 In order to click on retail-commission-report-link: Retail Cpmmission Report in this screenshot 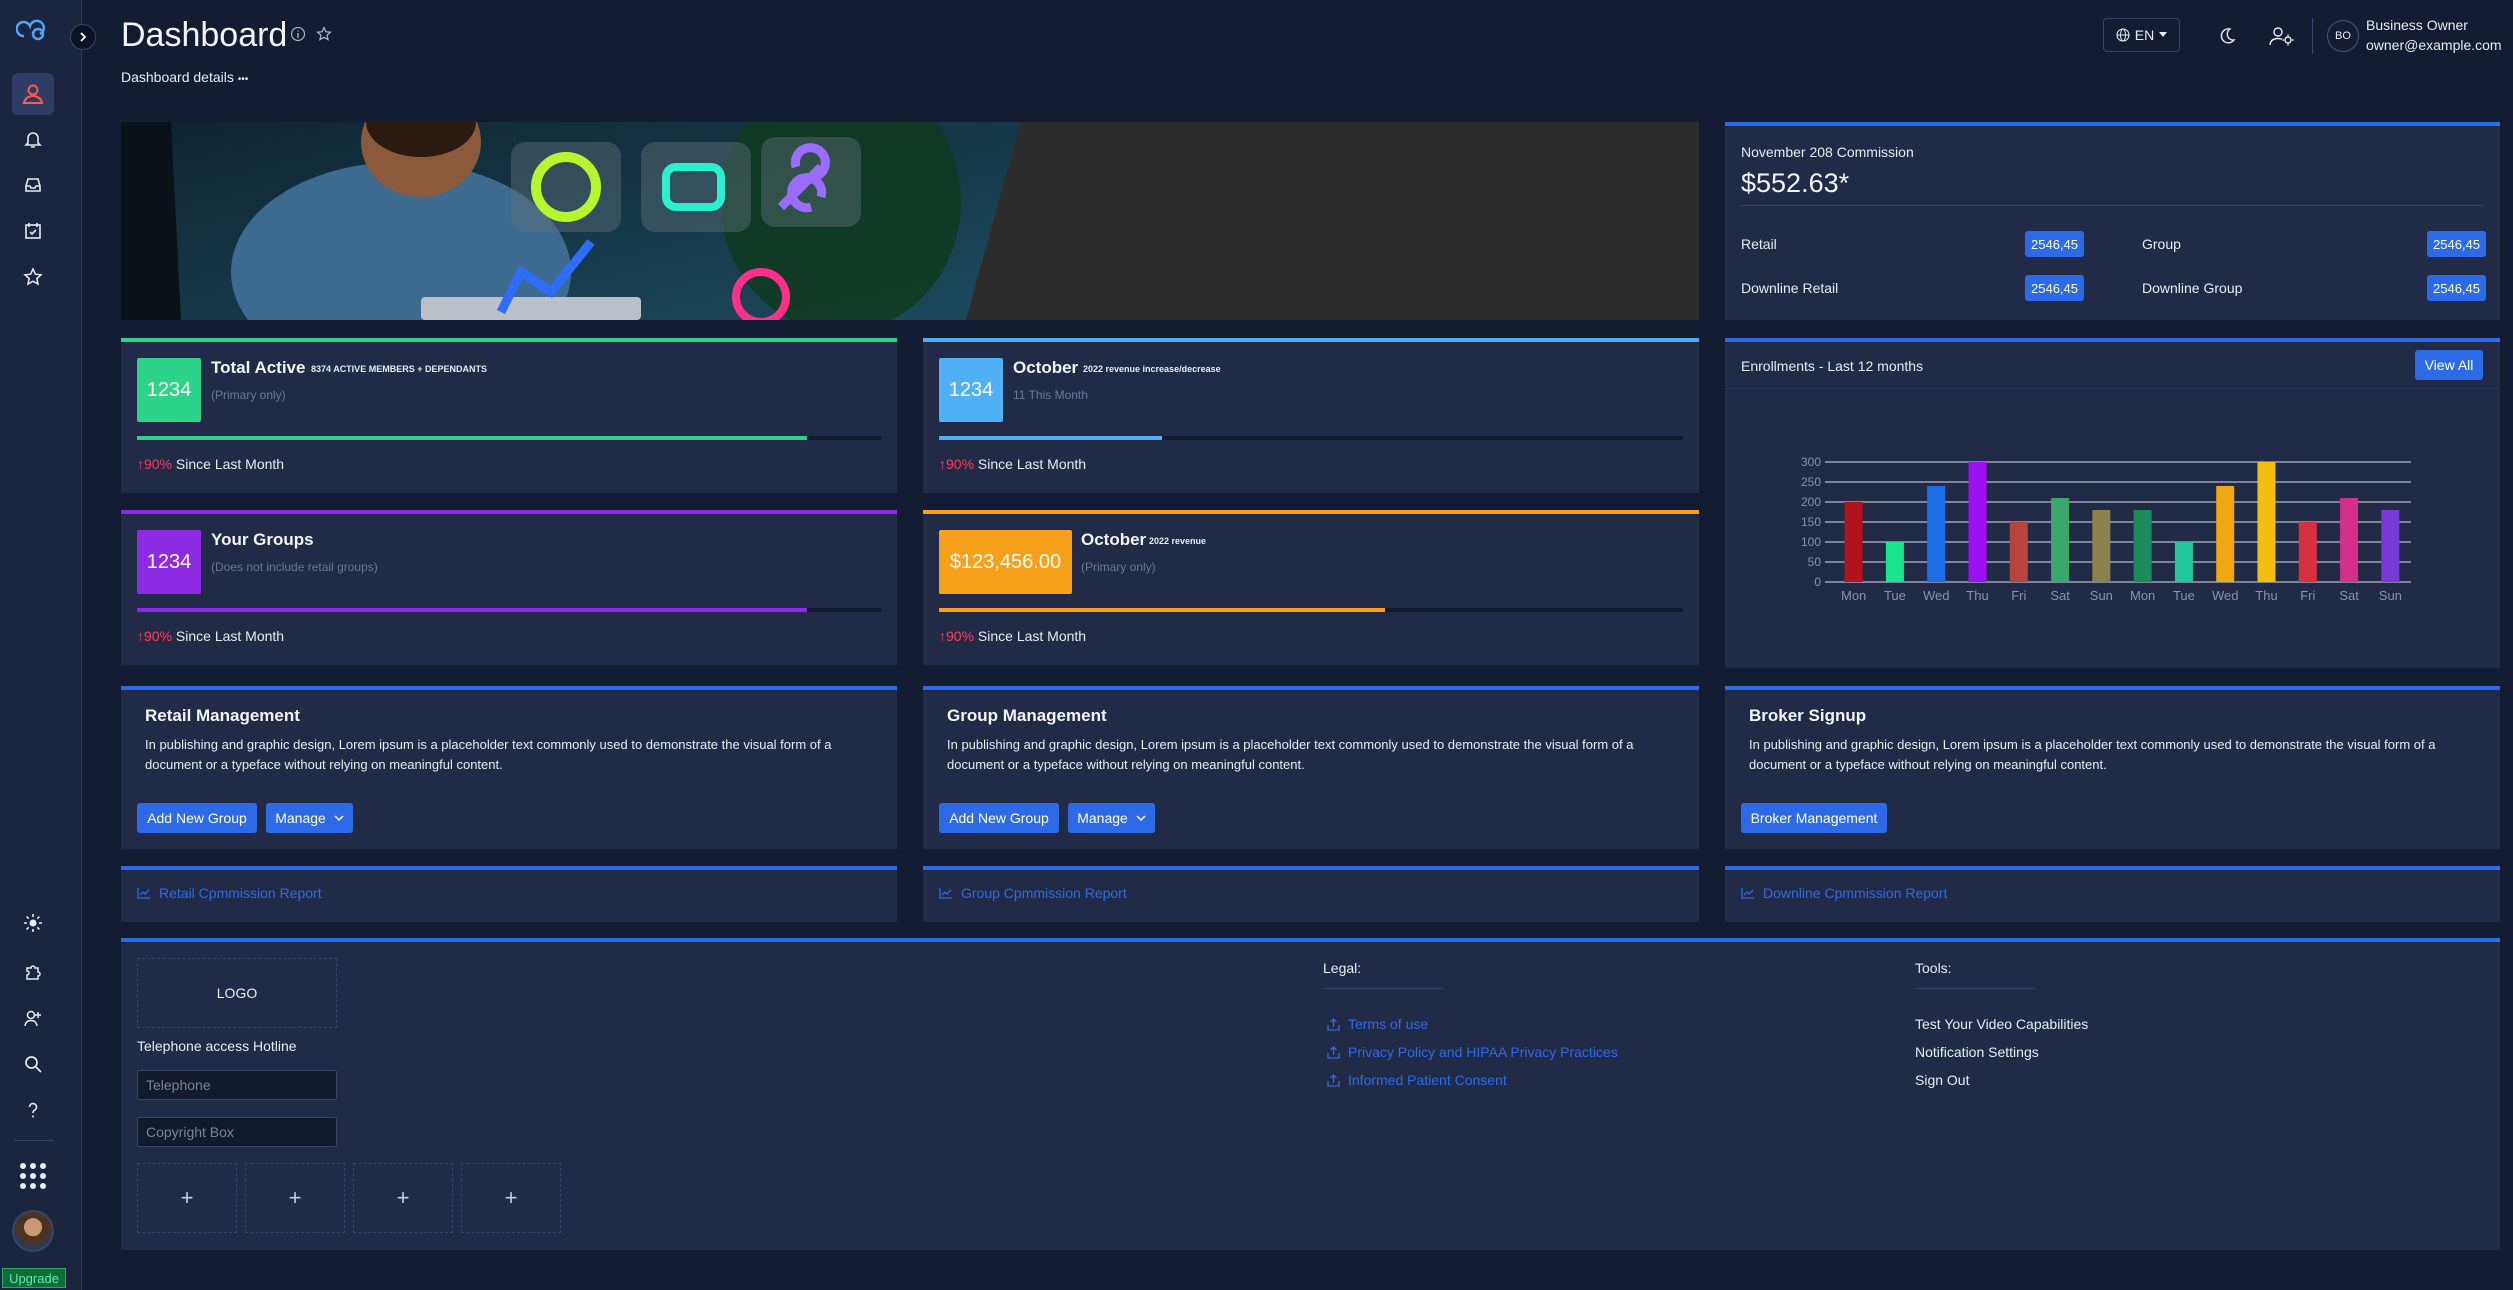, I will do `click(229, 893)`.